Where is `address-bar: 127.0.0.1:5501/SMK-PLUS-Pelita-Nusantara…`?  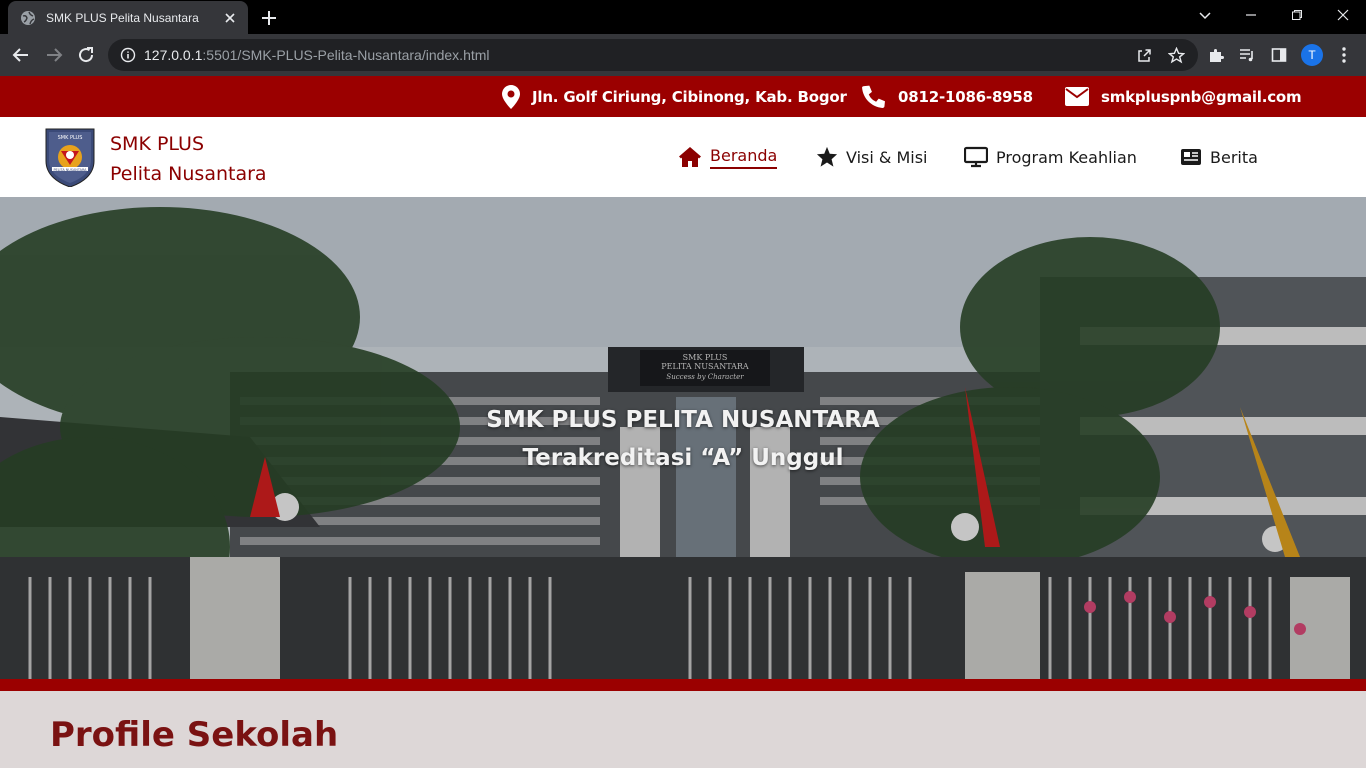 address-bar: 127.0.0.1:5501/SMK-PLUS-Pelita-Nusantara… is located at coordinates (653, 55).